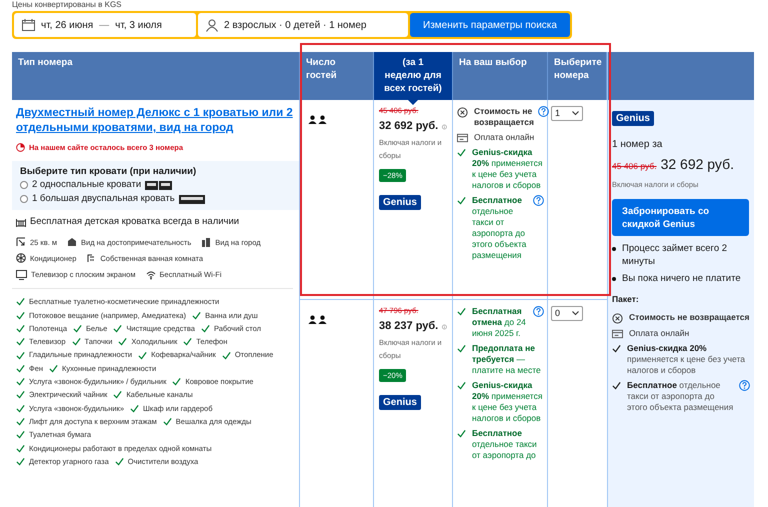 This screenshot has height=507, width=768. What do you see at coordinates (634, 166) in the screenshot?
I see `old-price: 45 406 руб.` at bounding box center [634, 166].